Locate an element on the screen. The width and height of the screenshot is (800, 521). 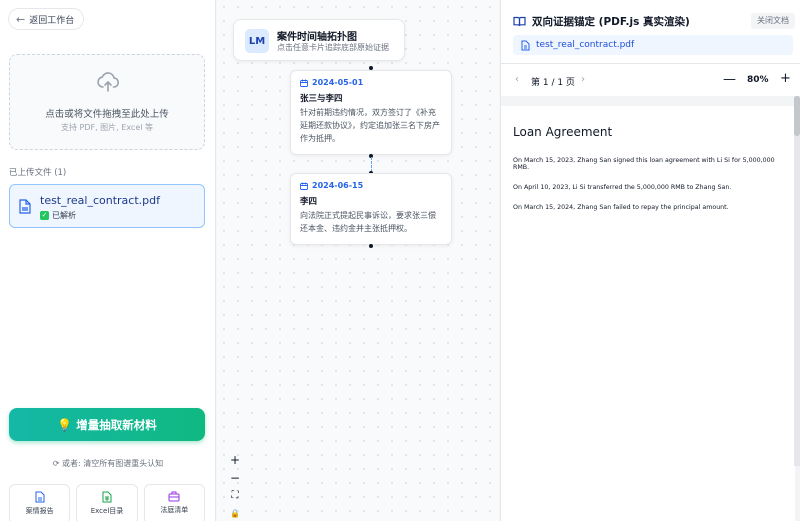
close-document-button: 关闭文档 is located at coordinates (773, 21).